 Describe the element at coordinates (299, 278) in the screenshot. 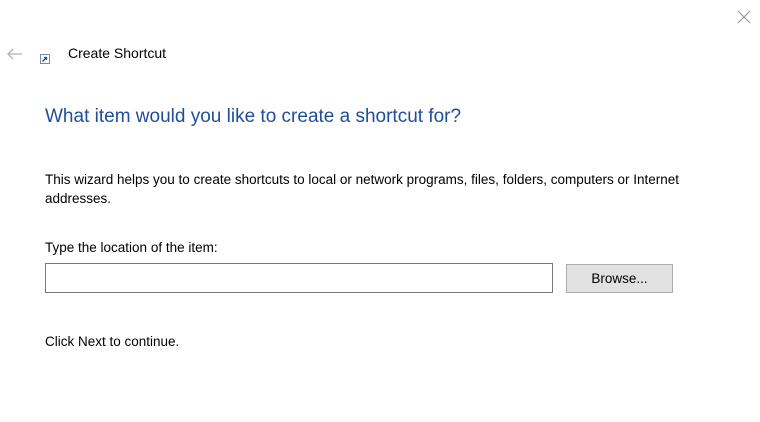

I see `location-input` at that location.